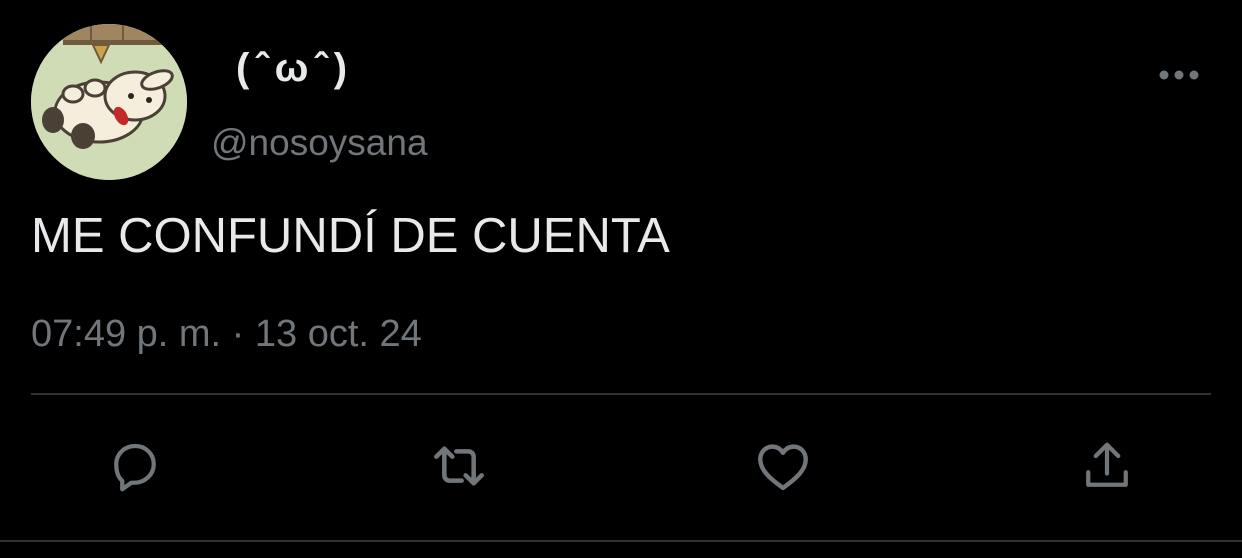 The height and width of the screenshot is (558, 1242). Describe the element at coordinates (621, 394) in the screenshot. I see `divider` at that location.